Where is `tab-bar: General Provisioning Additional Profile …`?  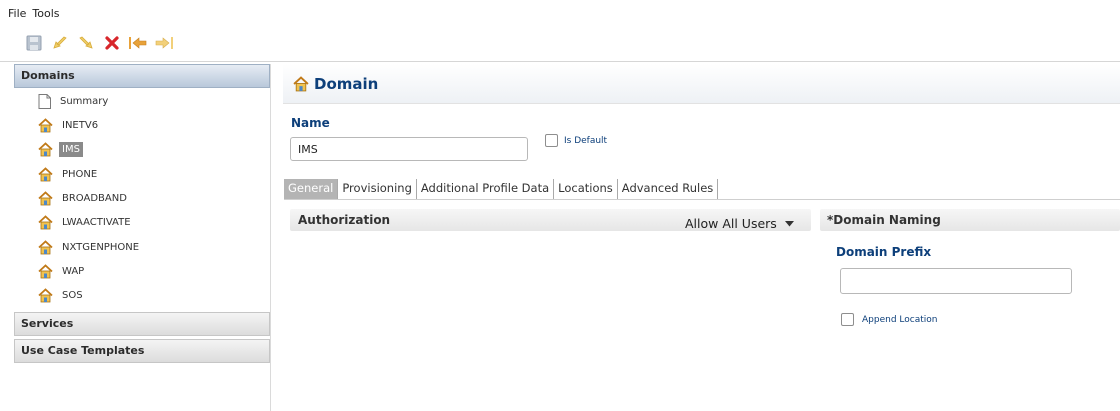 tab-bar: General Provisioning Additional Profile … is located at coordinates (501, 189).